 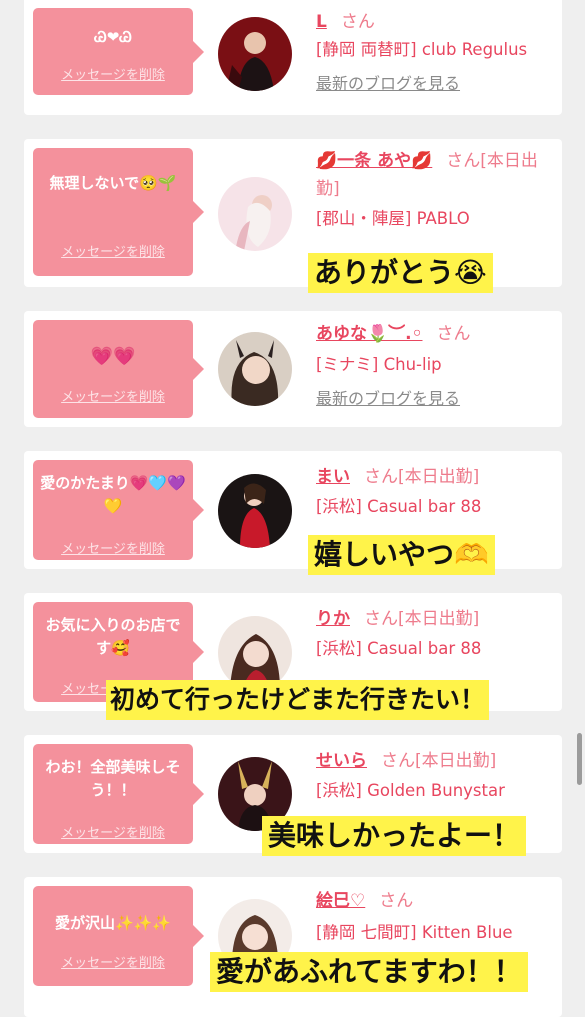 I want to click on girl-info: L さん [静岡 両替町] club Regulus 最新のブログを見る, so click(x=436, y=53).